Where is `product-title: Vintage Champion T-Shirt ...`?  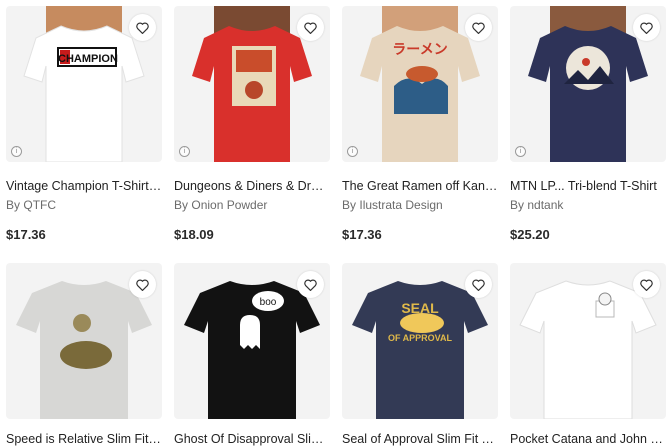
product-title: Vintage Champion T-Shirt ... is located at coordinates (84, 186).